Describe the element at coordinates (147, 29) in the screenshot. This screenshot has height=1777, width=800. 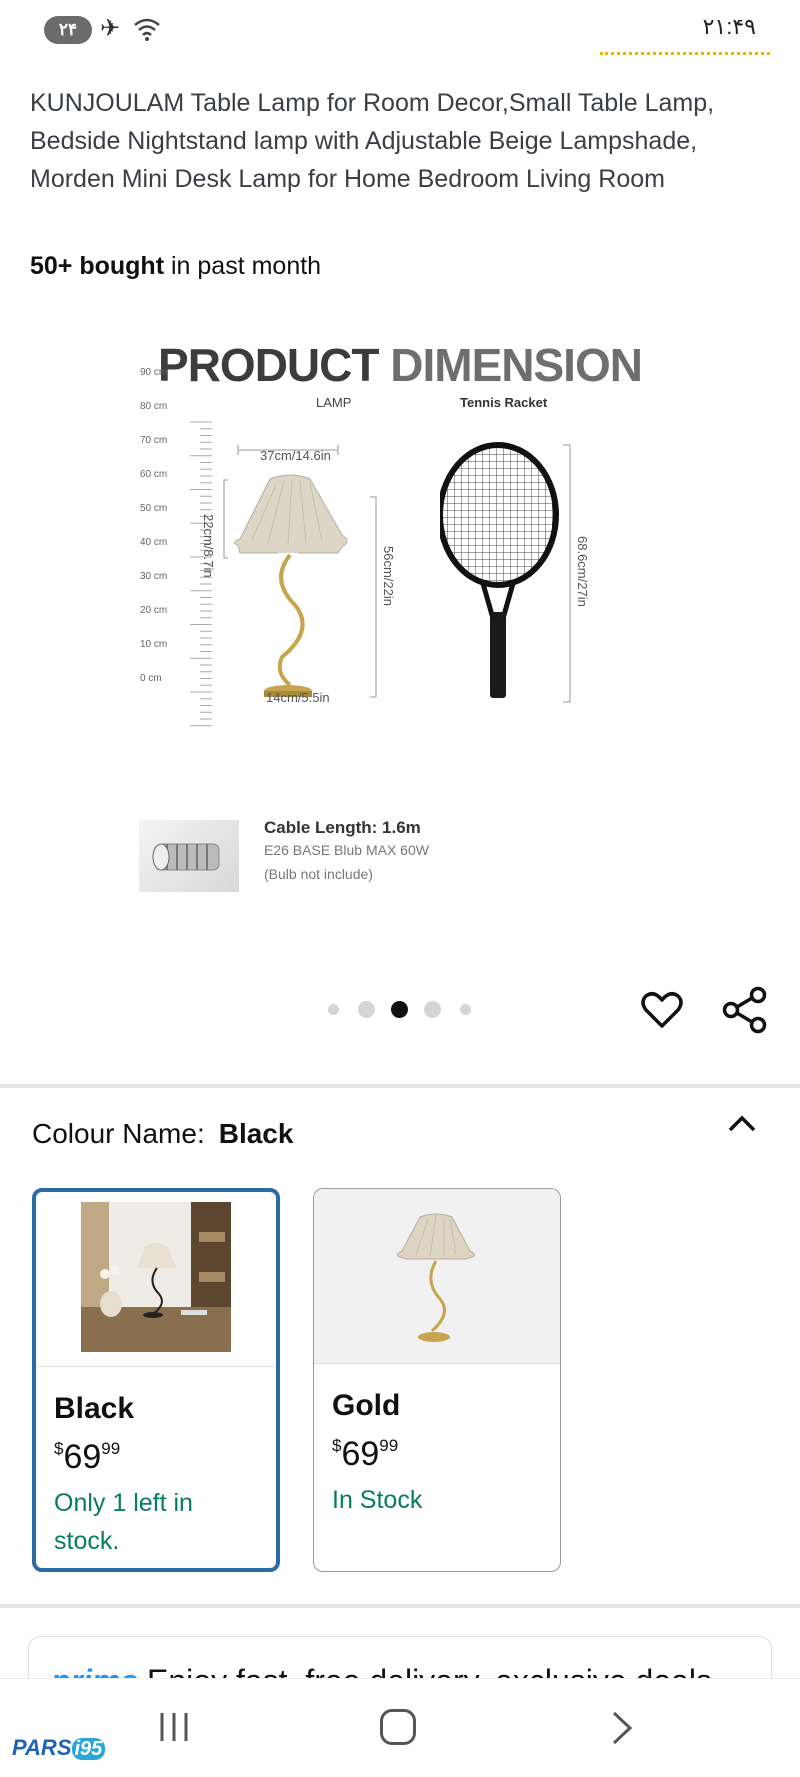
I see `wifi-icon` at that location.